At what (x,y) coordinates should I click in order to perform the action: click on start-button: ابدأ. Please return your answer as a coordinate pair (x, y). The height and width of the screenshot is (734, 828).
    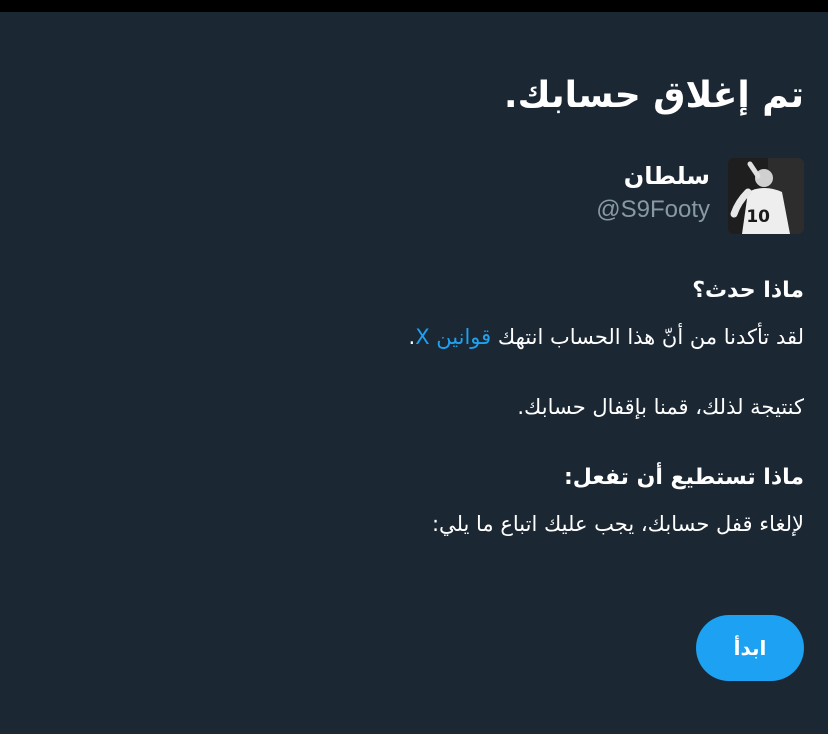
    Looking at the image, I should click on (750, 648).